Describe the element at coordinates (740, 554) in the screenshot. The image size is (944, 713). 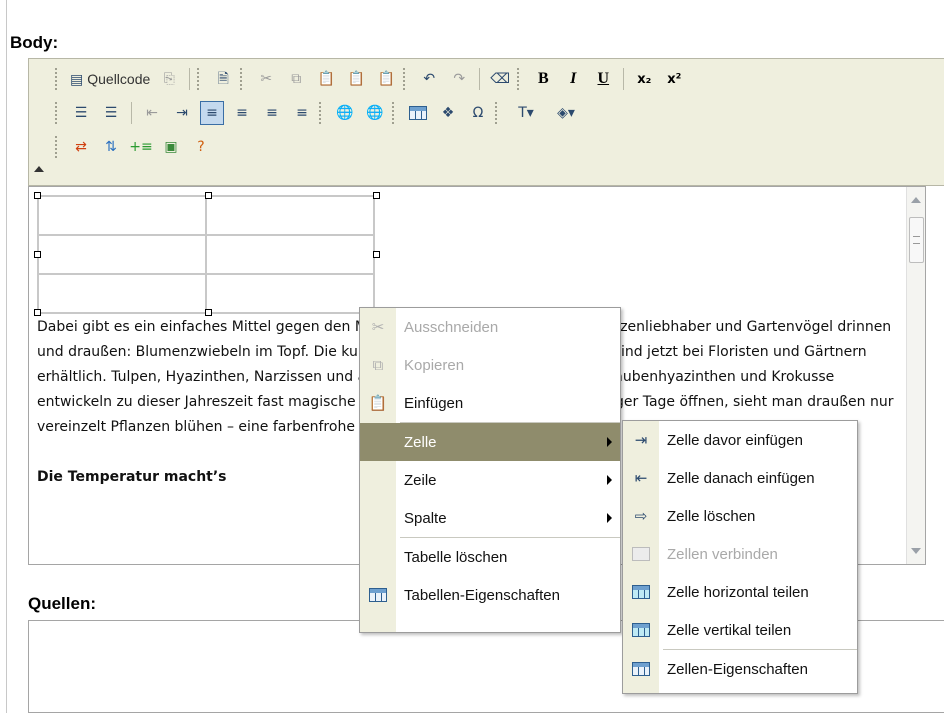
I see `submenu-item-merge-cells: Zellen verbinden` at that location.